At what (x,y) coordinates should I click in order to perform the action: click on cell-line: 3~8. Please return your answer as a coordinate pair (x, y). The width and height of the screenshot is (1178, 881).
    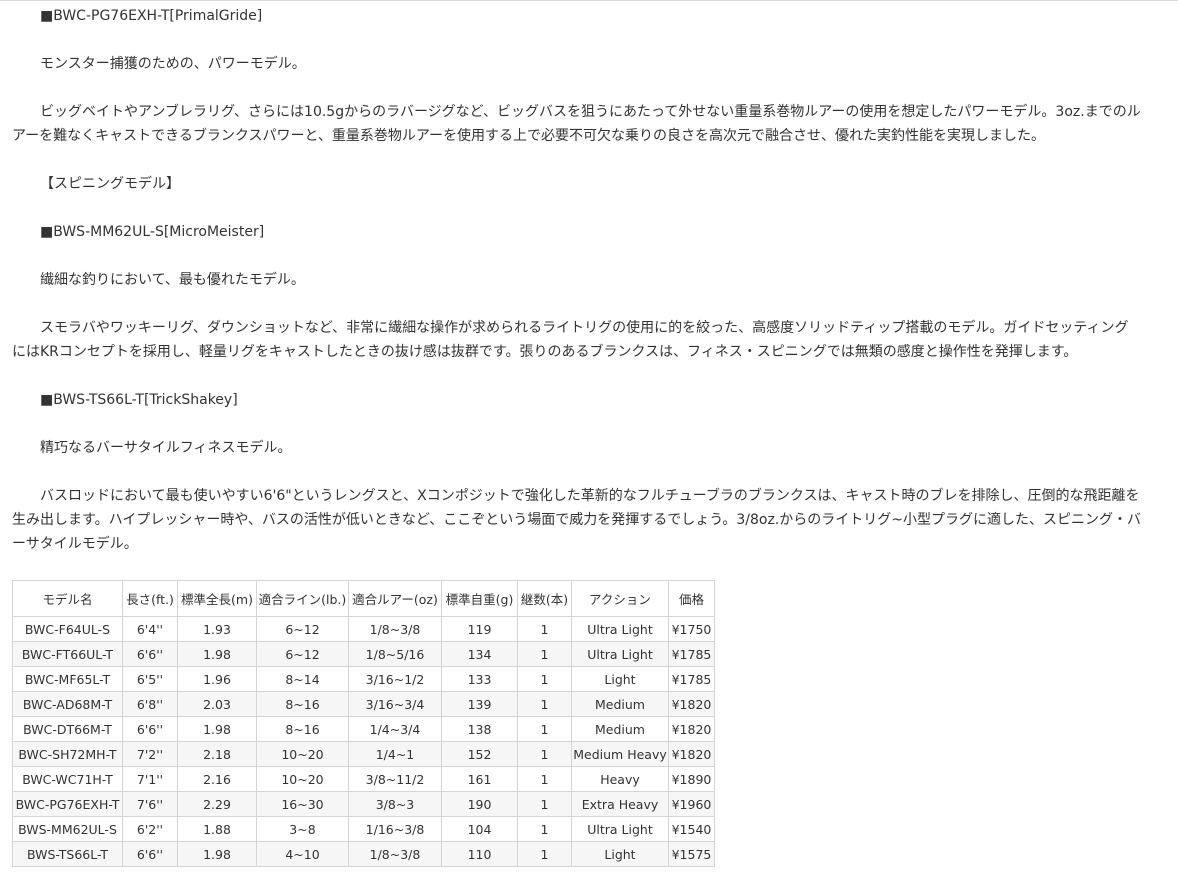
    Looking at the image, I should click on (302, 829).